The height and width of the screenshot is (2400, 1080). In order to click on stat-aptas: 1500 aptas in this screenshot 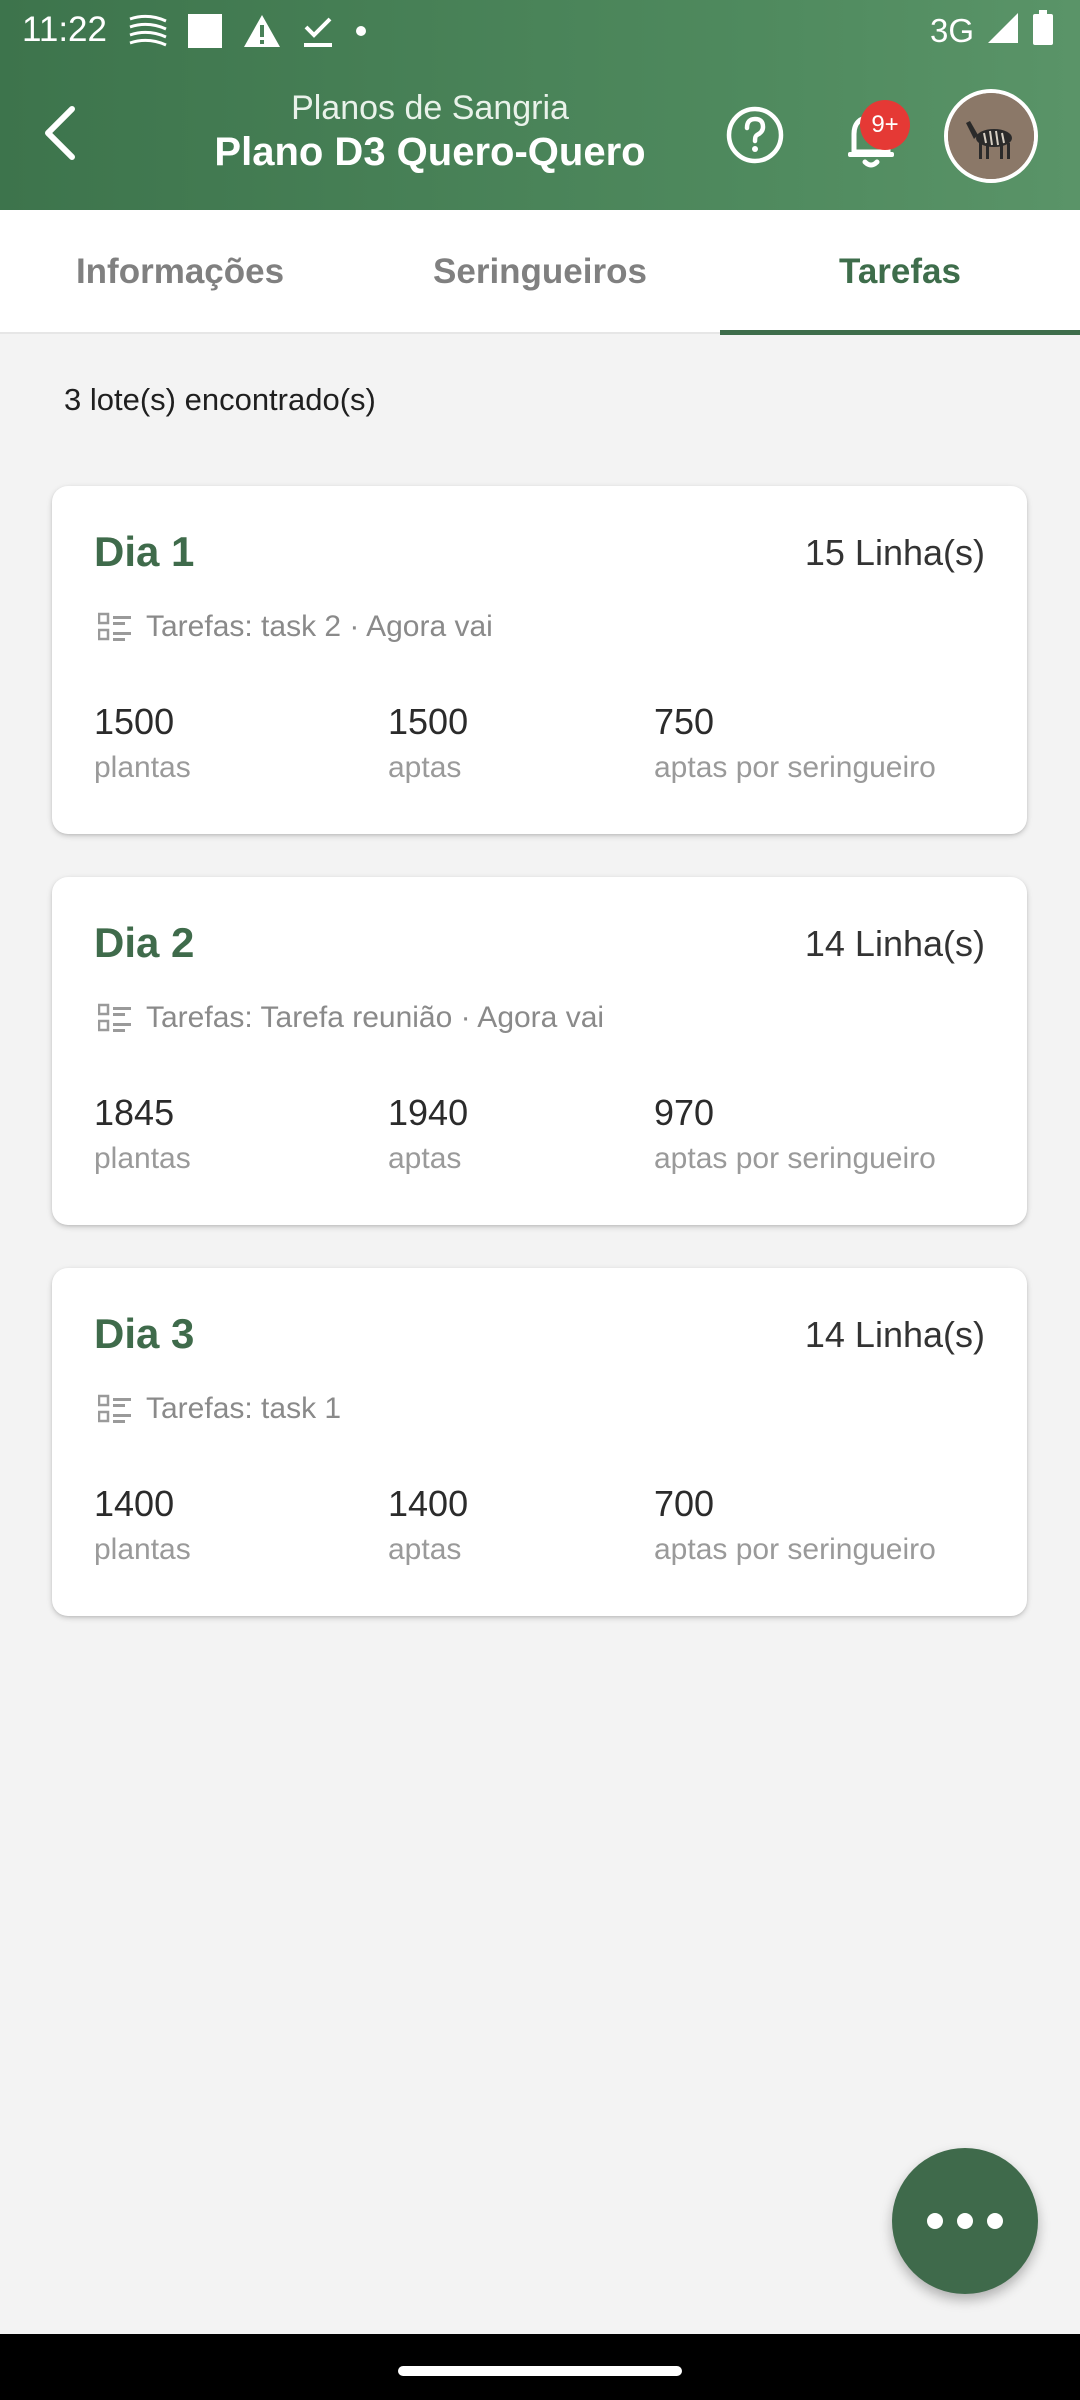, I will do `click(428, 746)`.